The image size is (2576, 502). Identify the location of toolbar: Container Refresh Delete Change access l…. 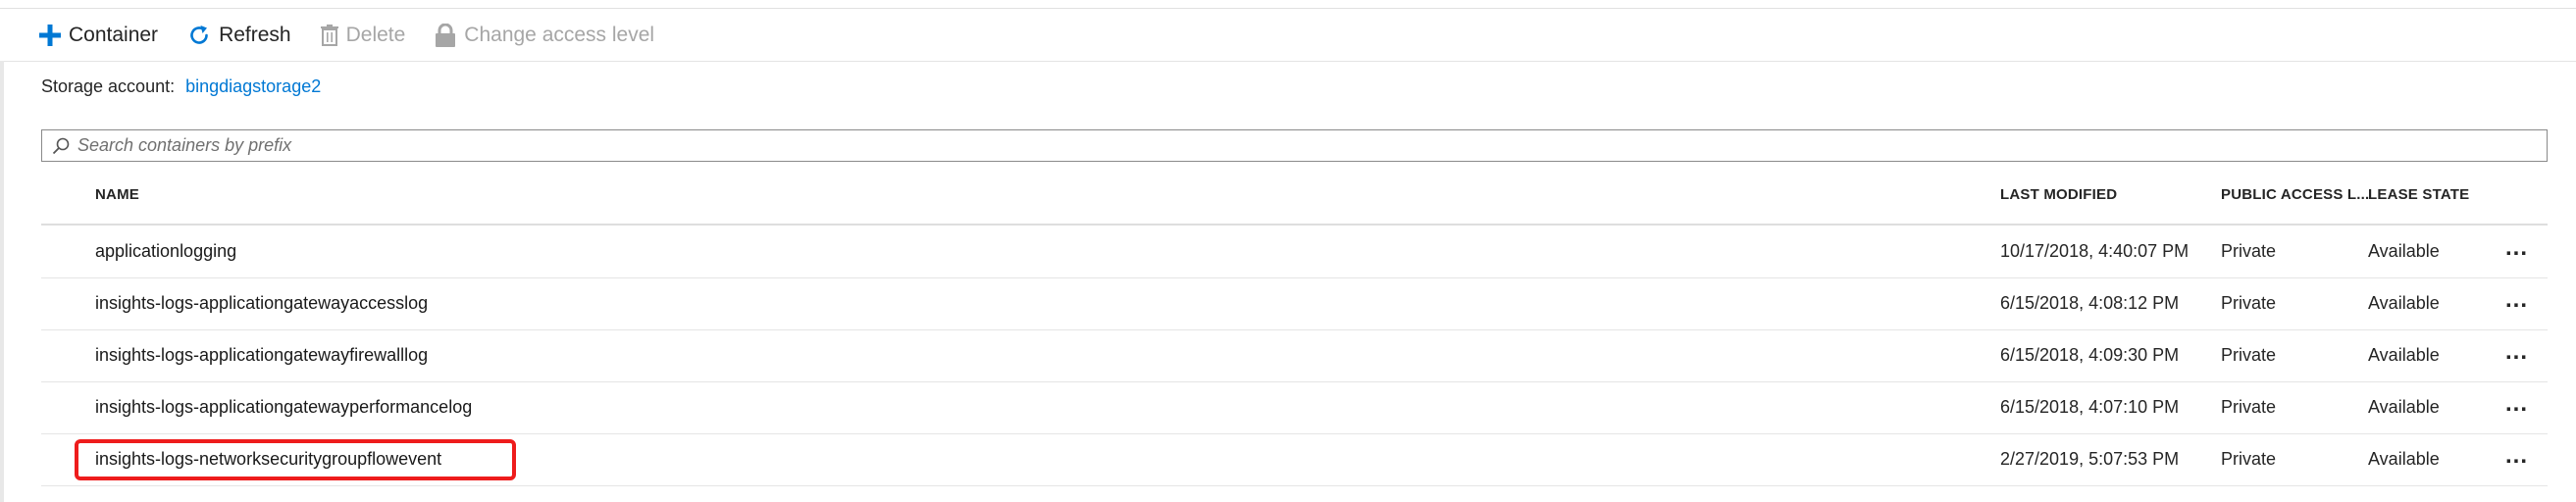
(361, 35).